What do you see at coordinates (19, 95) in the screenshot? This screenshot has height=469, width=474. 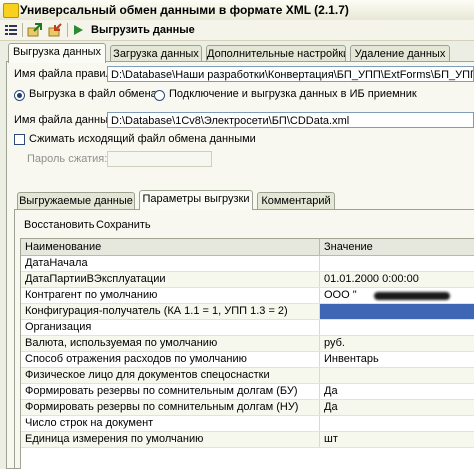 I see `radio-export-to-file` at bounding box center [19, 95].